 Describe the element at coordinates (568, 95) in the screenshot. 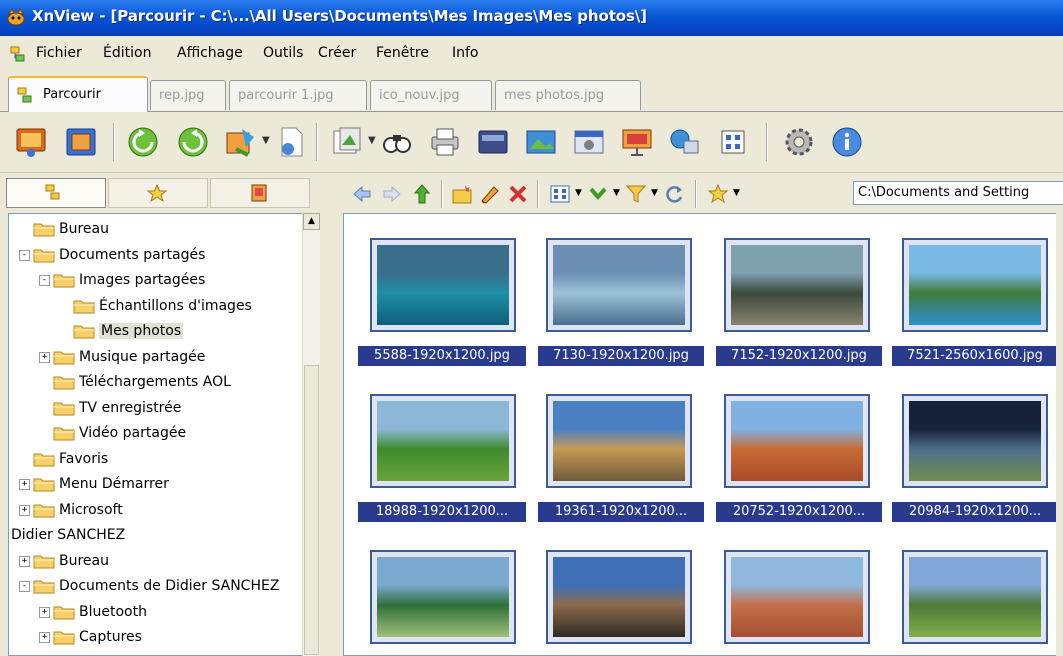

I see `tab-mes-photos-jpg: mes photos.jpg` at that location.